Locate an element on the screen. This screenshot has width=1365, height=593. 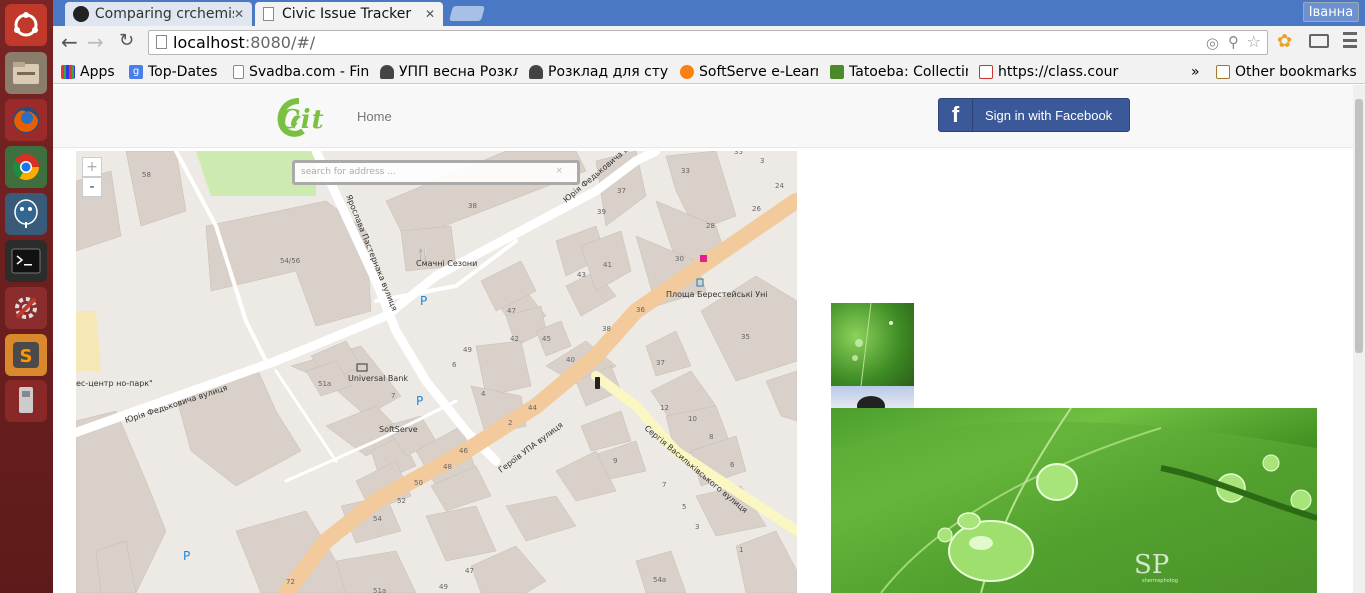
postgresql-icon is located at coordinates (26, 214).